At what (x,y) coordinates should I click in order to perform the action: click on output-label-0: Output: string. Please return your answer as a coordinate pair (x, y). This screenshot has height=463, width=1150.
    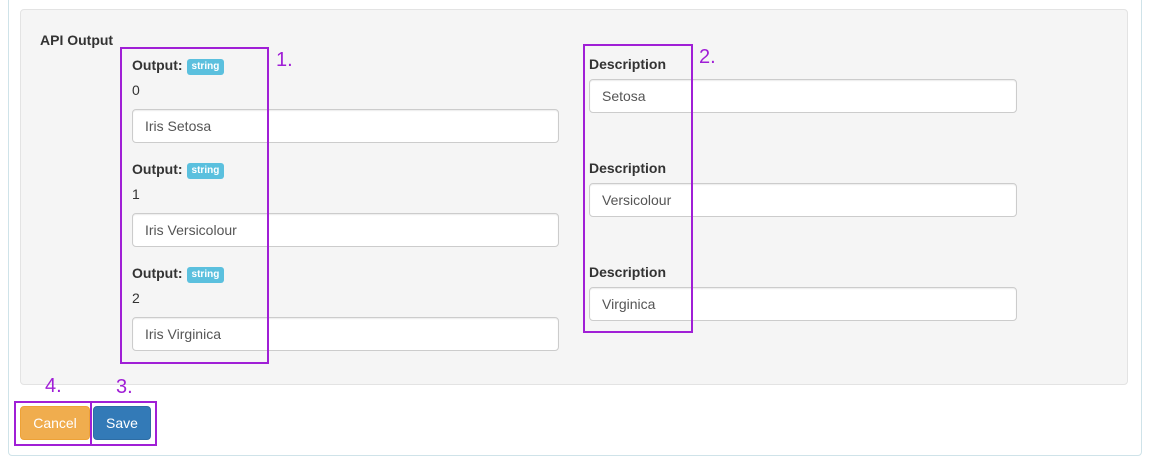
    Looking at the image, I should click on (178, 66).